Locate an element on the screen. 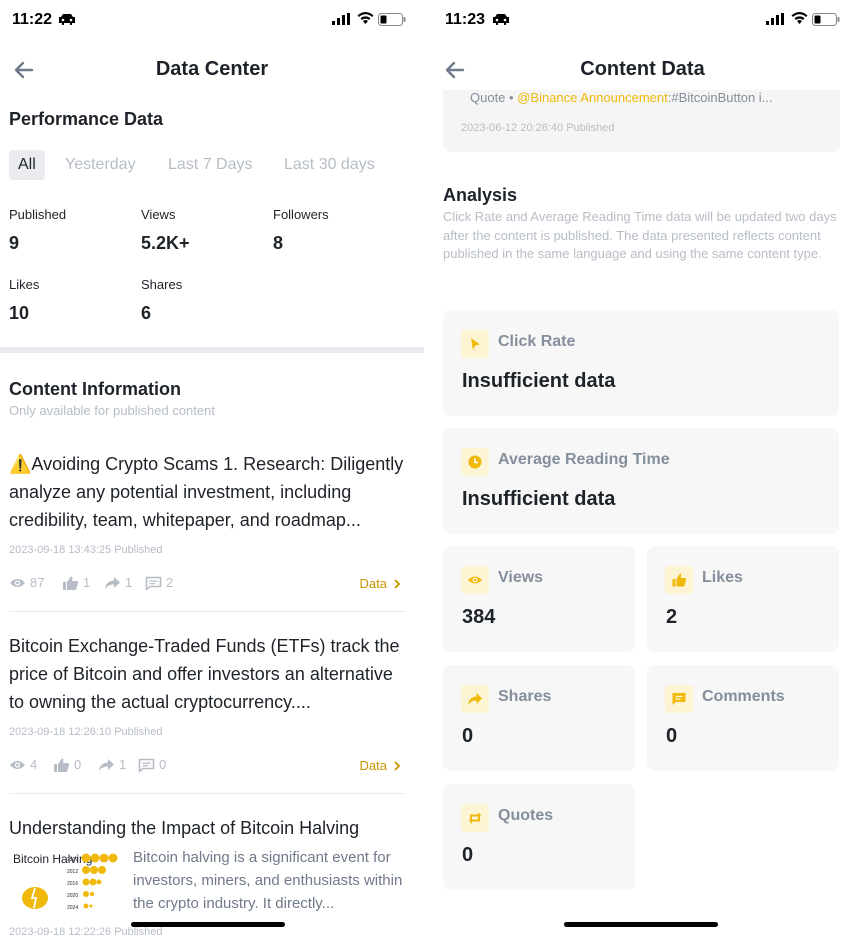 The image size is (854, 940). quotes-value: 0 is located at coordinates (468, 855).